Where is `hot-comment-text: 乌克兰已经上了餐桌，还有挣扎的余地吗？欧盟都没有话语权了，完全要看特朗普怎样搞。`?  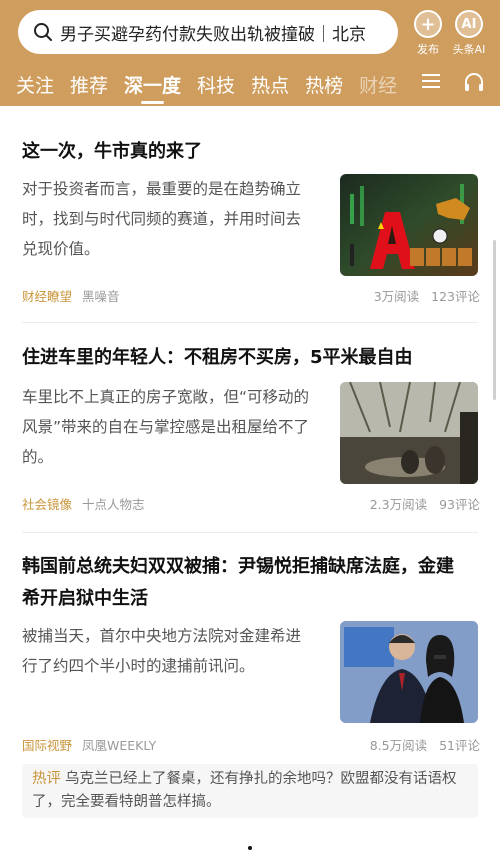
hot-comment-text: 乌克兰已经上了餐桌，还有挣扎的余地吗？欧盟都没有话语权了，完全要看特朗普怎样搞。 is located at coordinates (244, 790).